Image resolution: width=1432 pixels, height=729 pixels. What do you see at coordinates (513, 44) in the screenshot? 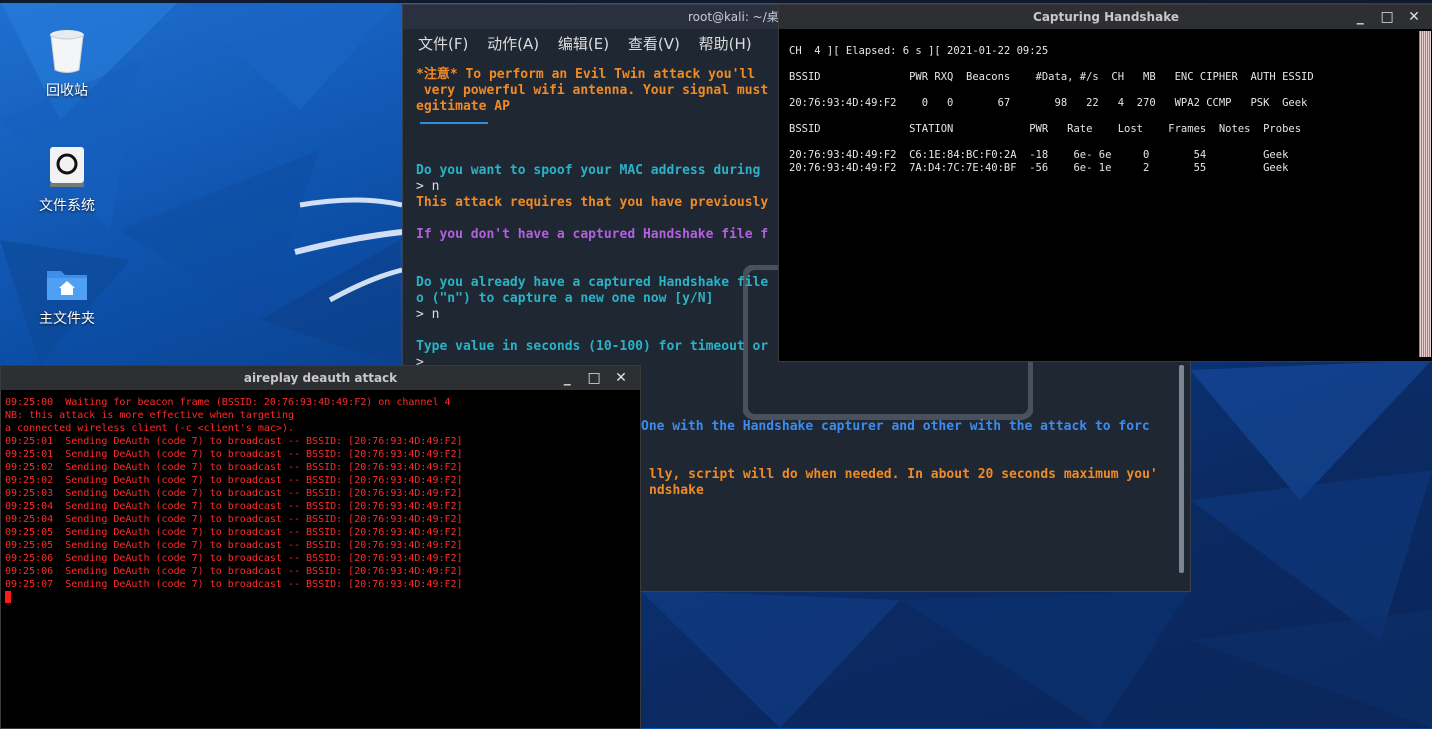
I see `menu-actions: 动作(A)` at bounding box center [513, 44].